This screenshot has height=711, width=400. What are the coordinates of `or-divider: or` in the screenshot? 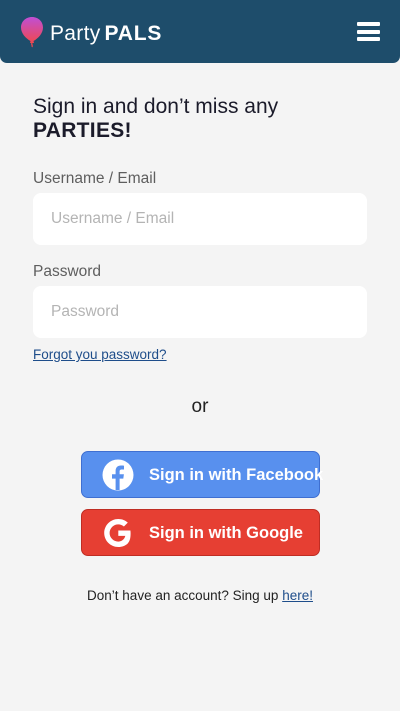 It's located at (200, 406).